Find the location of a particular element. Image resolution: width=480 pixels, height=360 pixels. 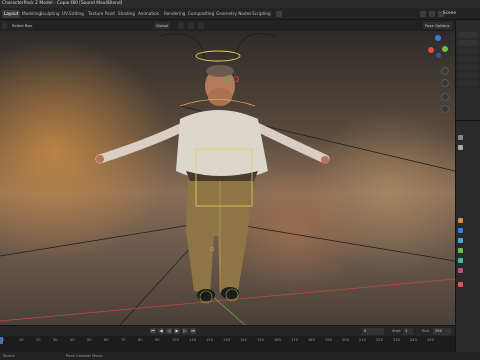

timeline-tick: 240 is located at coordinates (413, 340).